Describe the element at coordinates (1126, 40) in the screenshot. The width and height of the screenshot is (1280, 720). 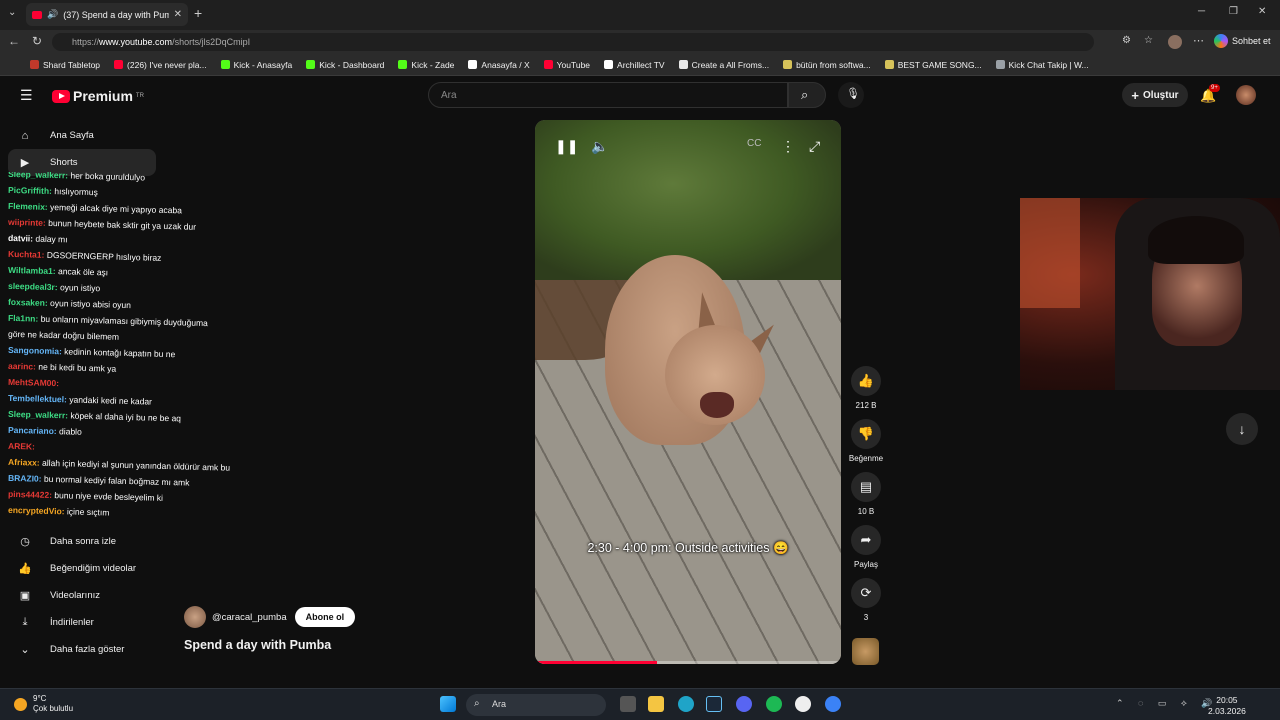
I see `extensions-icon: ⚙` at that location.